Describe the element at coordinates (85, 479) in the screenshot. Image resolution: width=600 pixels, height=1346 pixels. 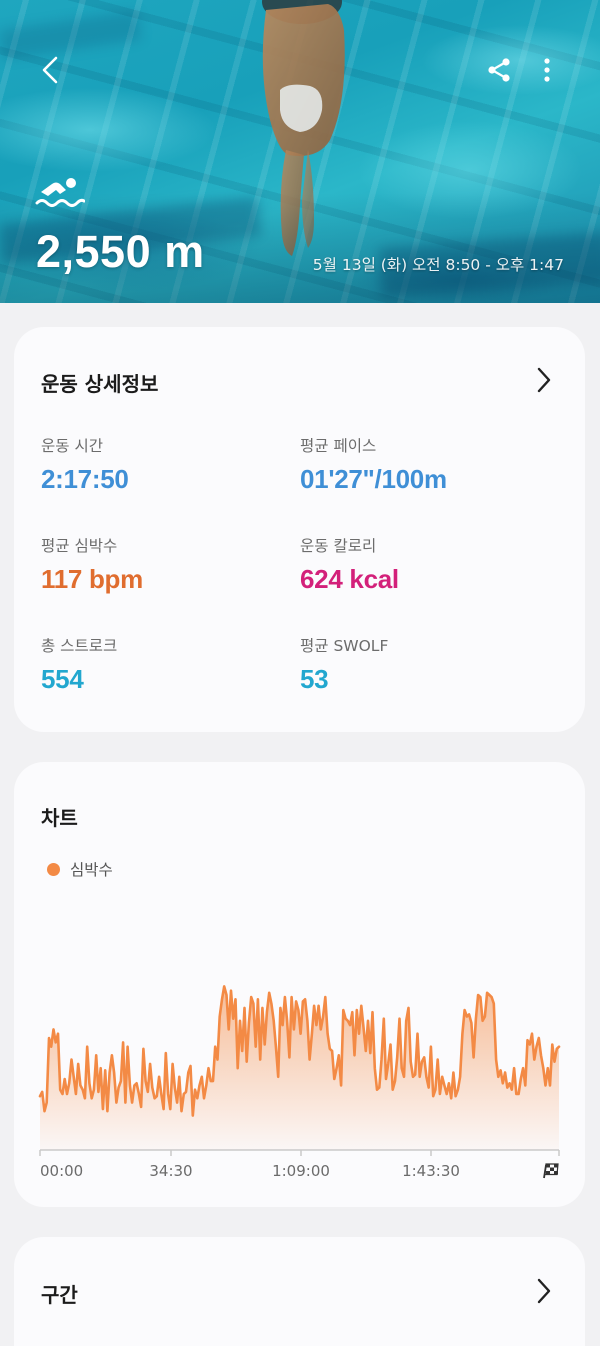
I see `stat-value: 2:17:50` at that location.